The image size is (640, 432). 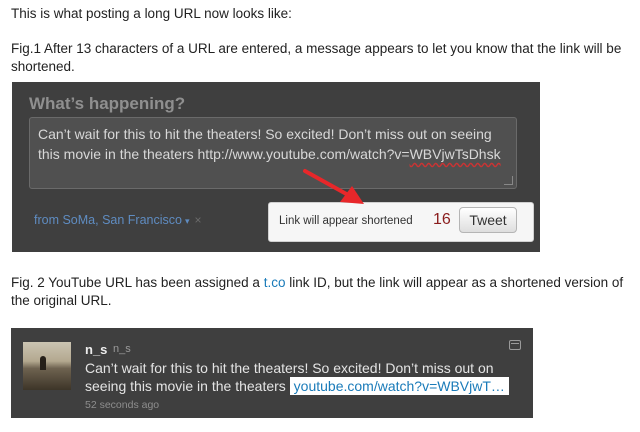 What do you see at coordinates (442, 219) in the screenshot?
I see `character-counter: 16` at bounding box center [442, 219].